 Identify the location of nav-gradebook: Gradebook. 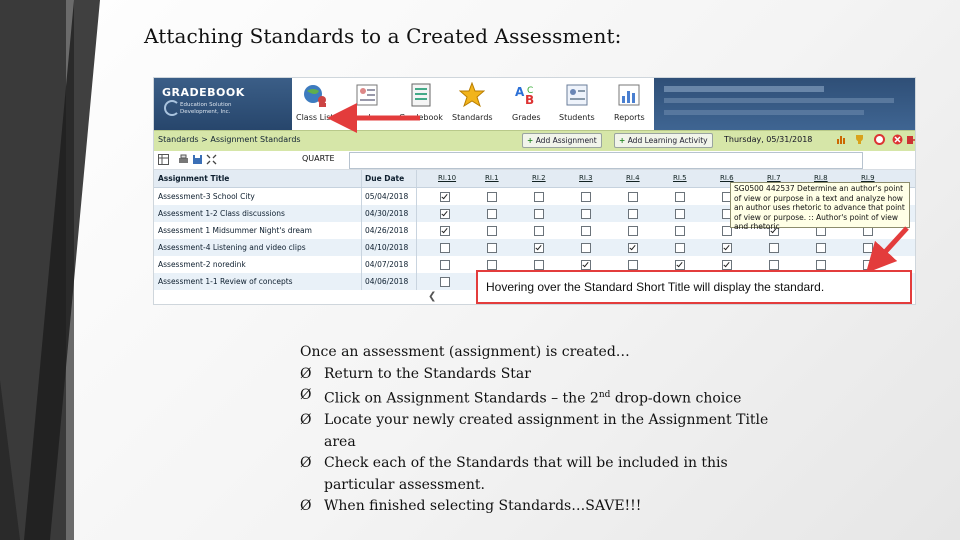
(421, 102).